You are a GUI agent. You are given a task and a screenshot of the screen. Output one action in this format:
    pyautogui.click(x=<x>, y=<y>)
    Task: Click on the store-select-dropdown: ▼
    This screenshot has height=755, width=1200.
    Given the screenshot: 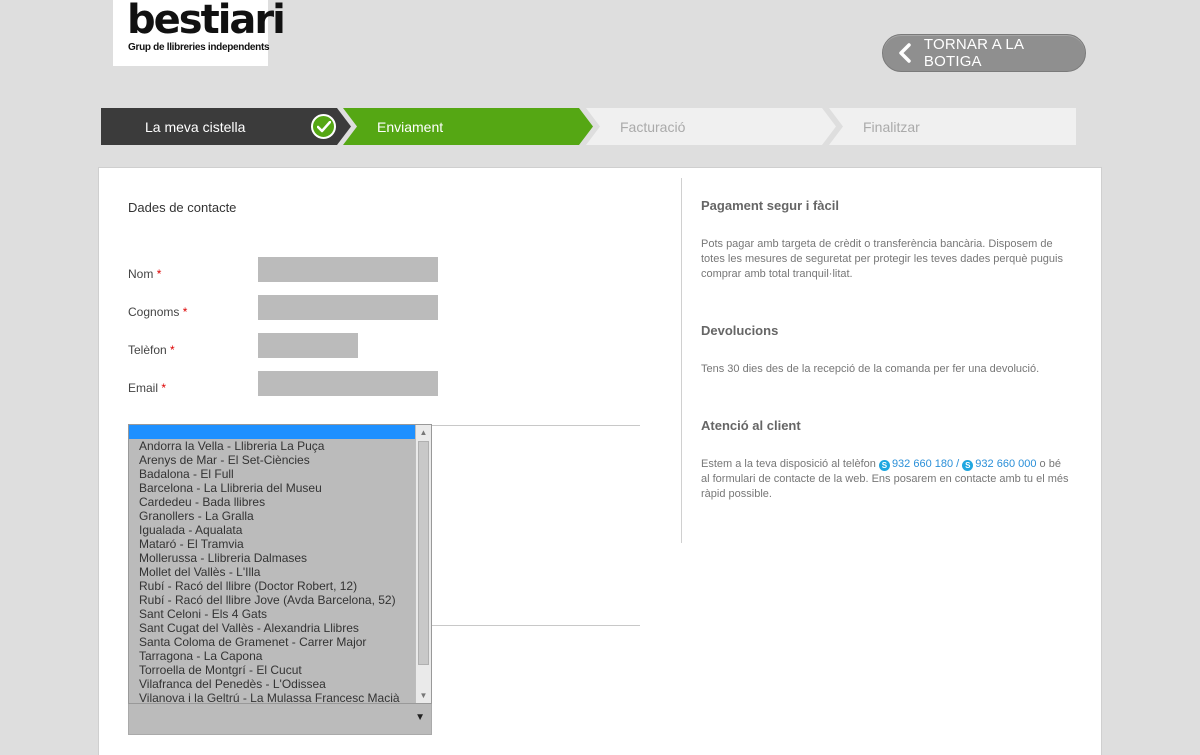 What is the action you would take?
    pyautogui.click(x=280, y=719)
    